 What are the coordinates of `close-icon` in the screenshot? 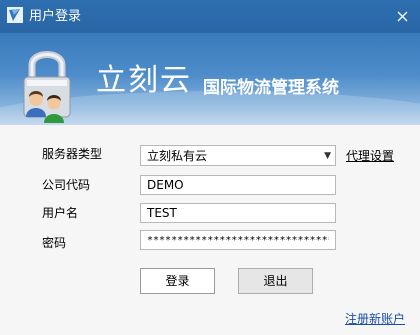 It's located at (402, 16).